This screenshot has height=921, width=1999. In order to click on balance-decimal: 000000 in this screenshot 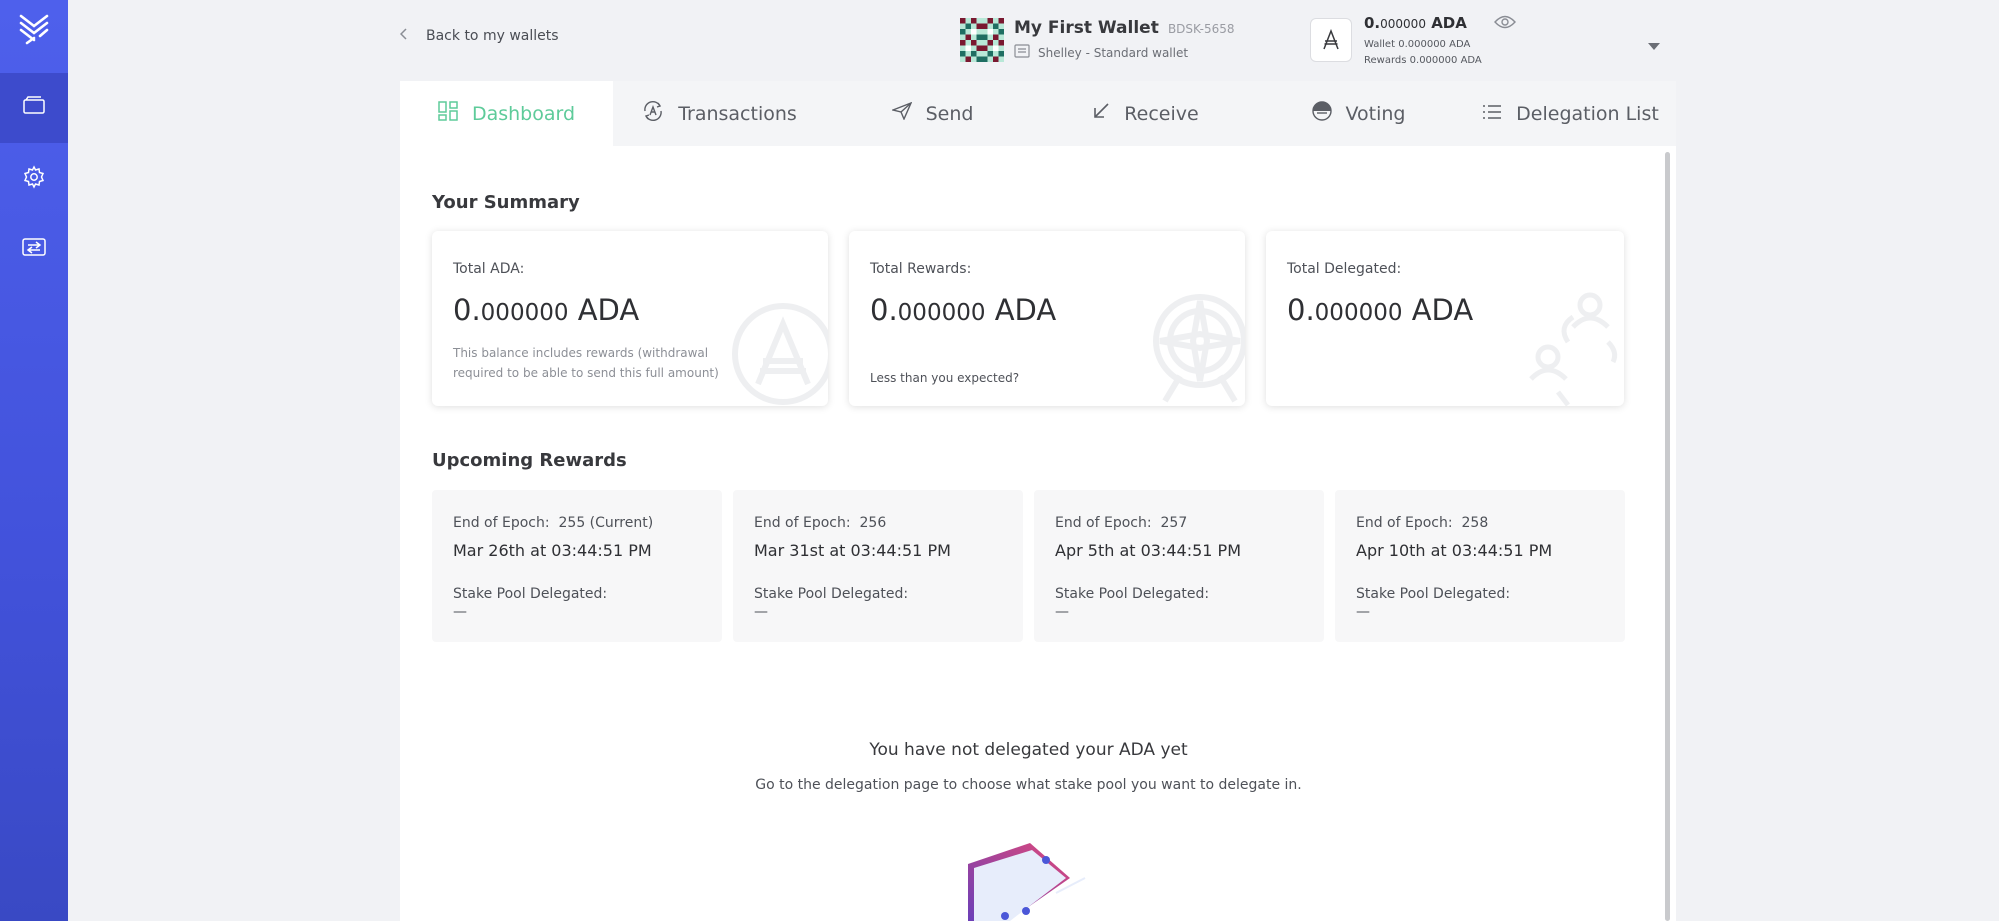, I will do `click(1403, 24)`.